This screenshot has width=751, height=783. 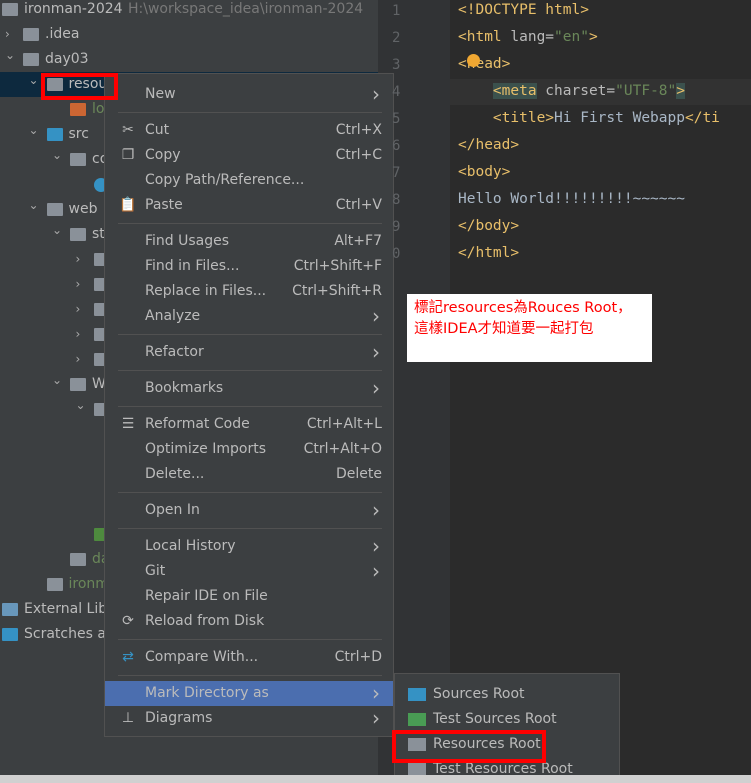 I want to click on code-token: <body>, so click(x=484, y=172).